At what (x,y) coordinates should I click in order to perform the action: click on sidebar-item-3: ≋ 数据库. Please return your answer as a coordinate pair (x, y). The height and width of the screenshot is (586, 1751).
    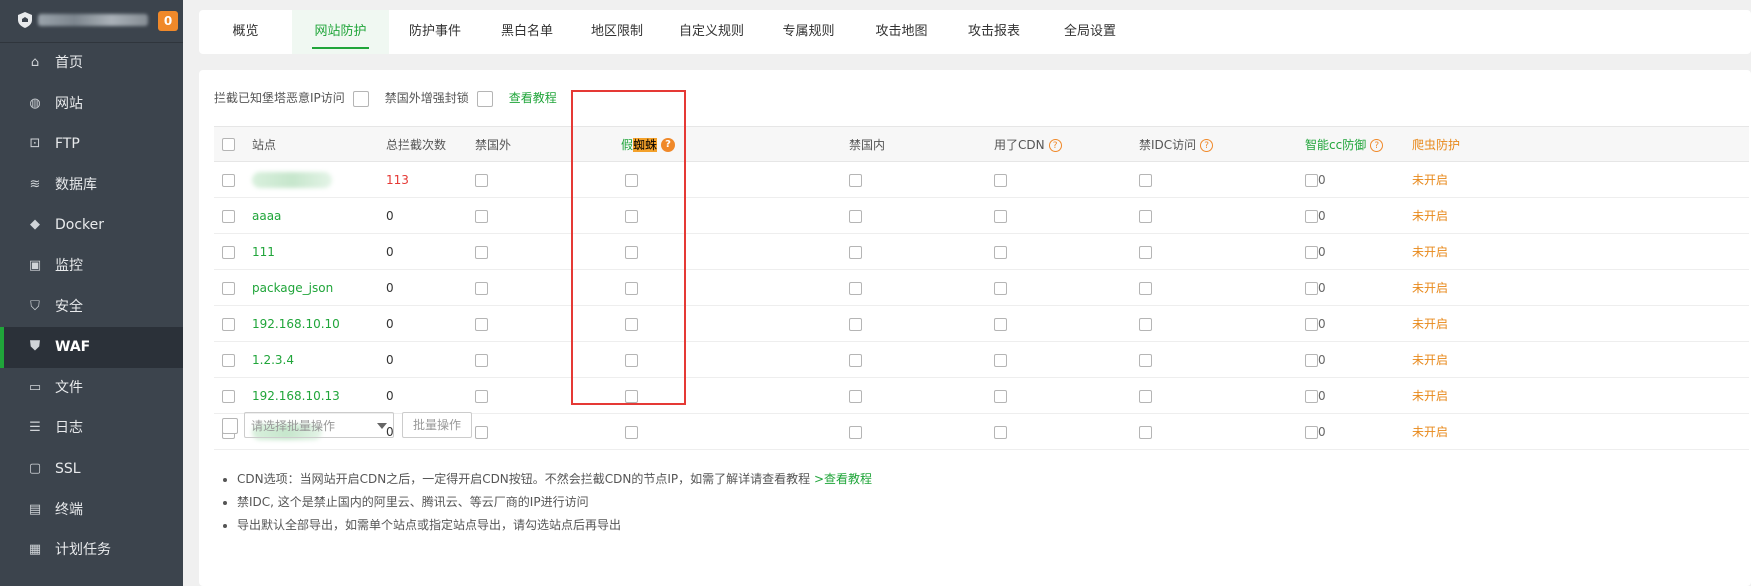
    Looking at the image, I should click on (91, 185).